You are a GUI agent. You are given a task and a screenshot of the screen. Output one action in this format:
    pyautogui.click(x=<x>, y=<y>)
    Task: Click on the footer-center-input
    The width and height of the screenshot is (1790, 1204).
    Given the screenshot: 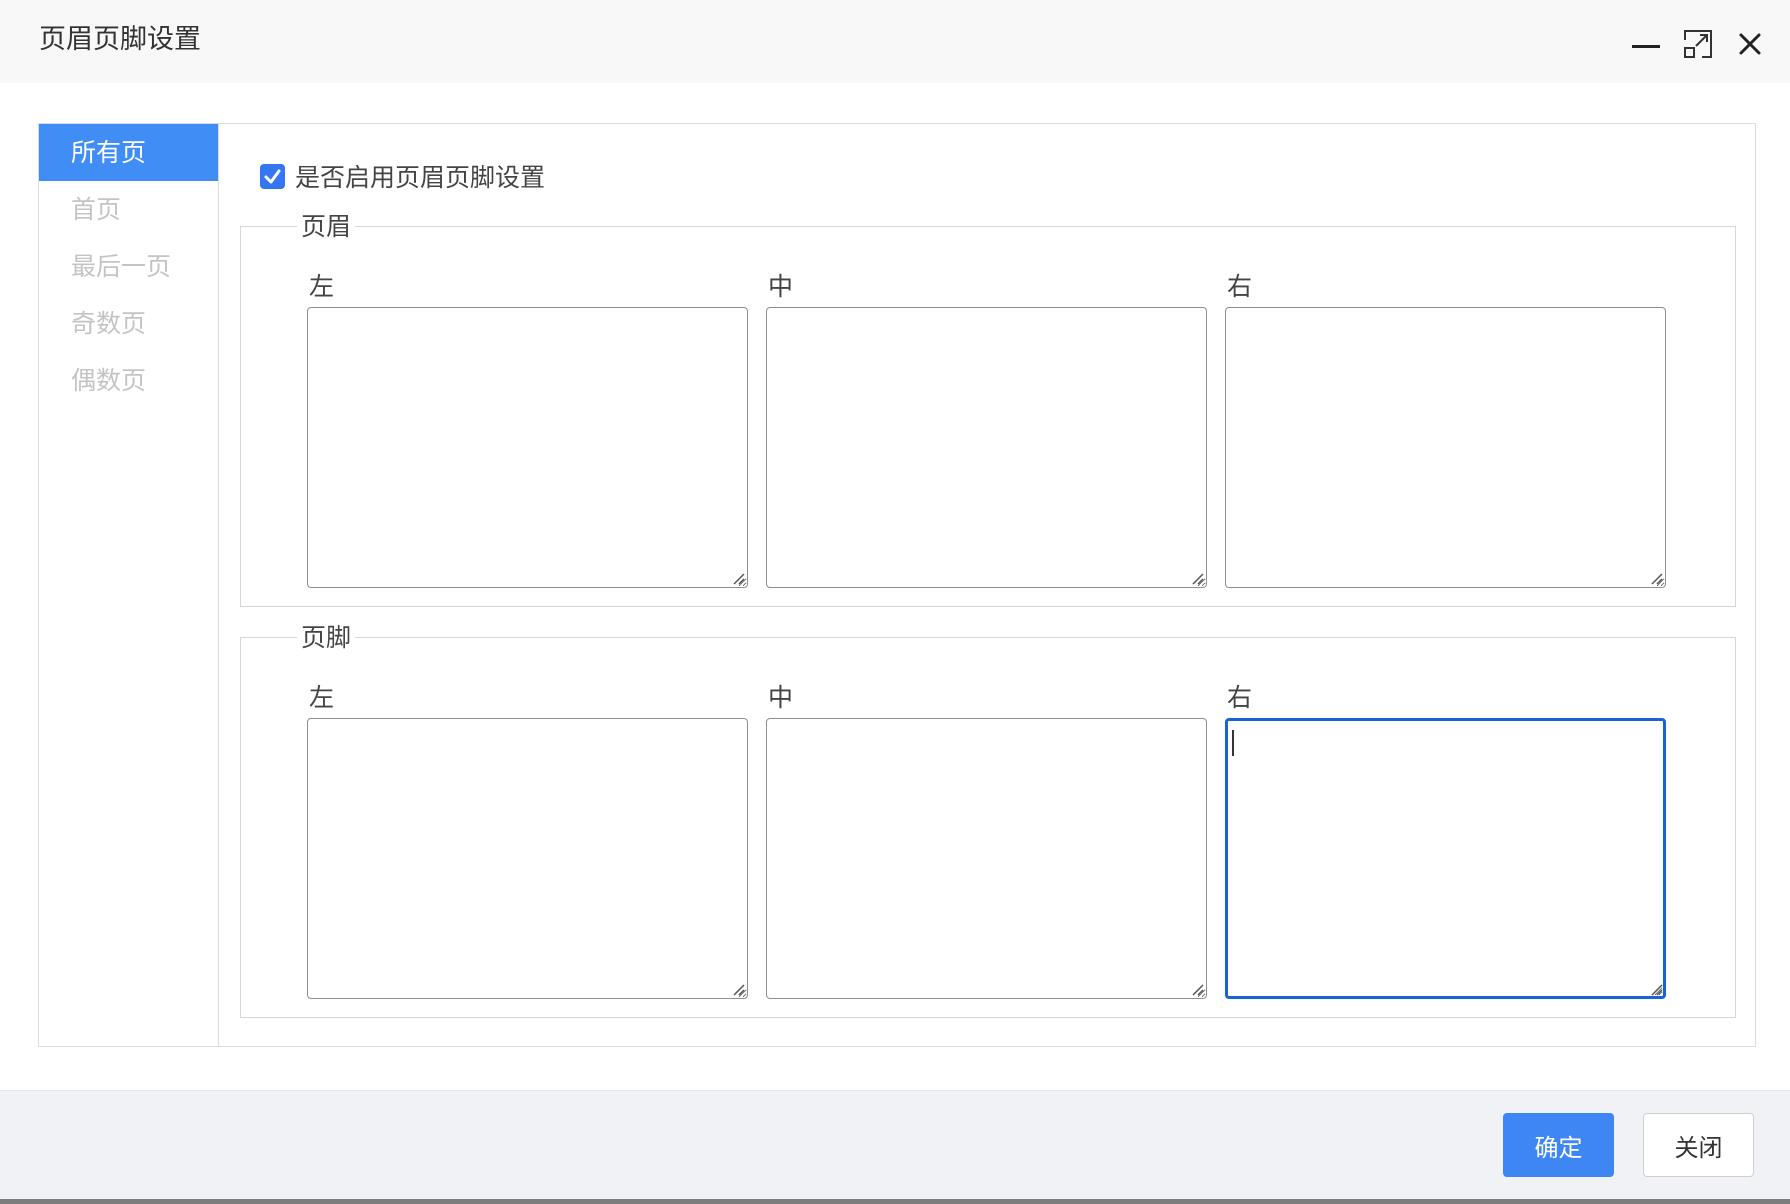 What is the action you would take?
    pyautogui.click(x=986, y=858)
    